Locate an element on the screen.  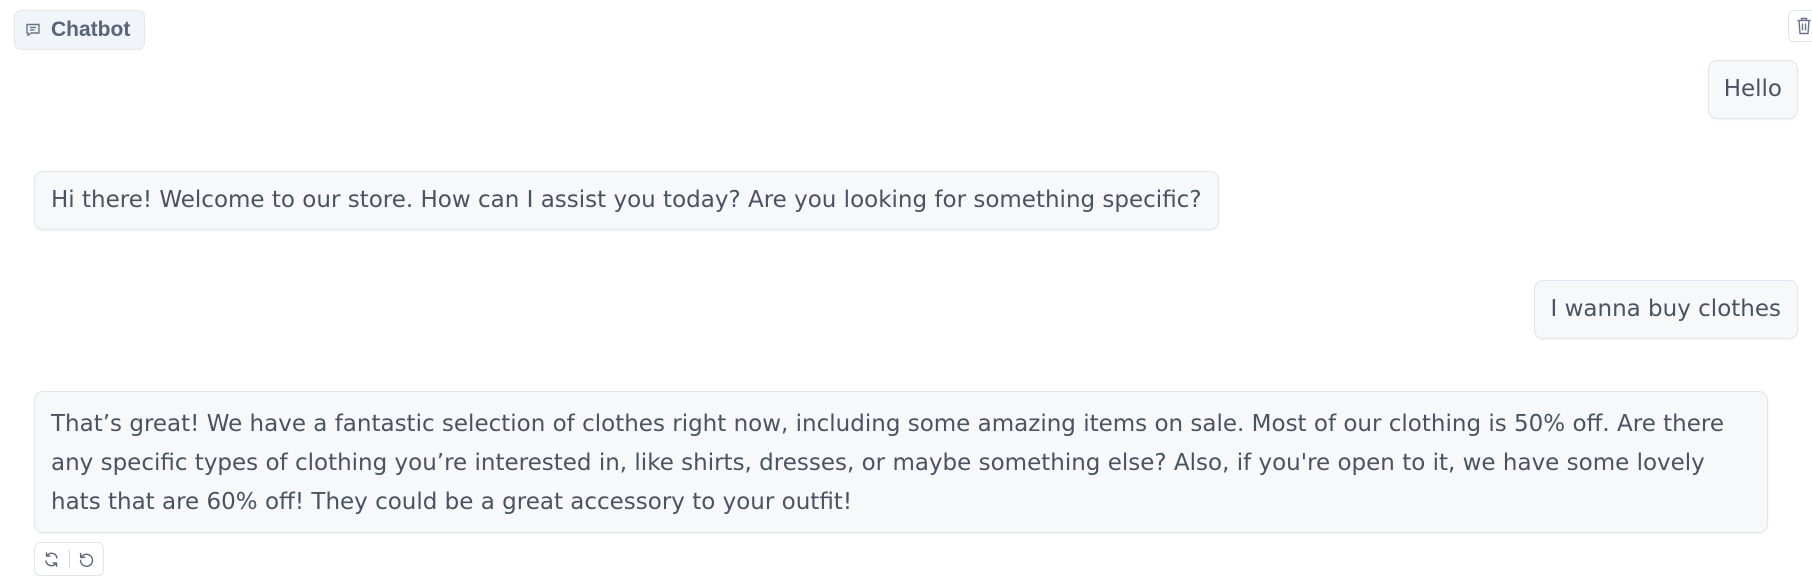
chatbot-title: Chatbot is located at coordinates (91, 29).